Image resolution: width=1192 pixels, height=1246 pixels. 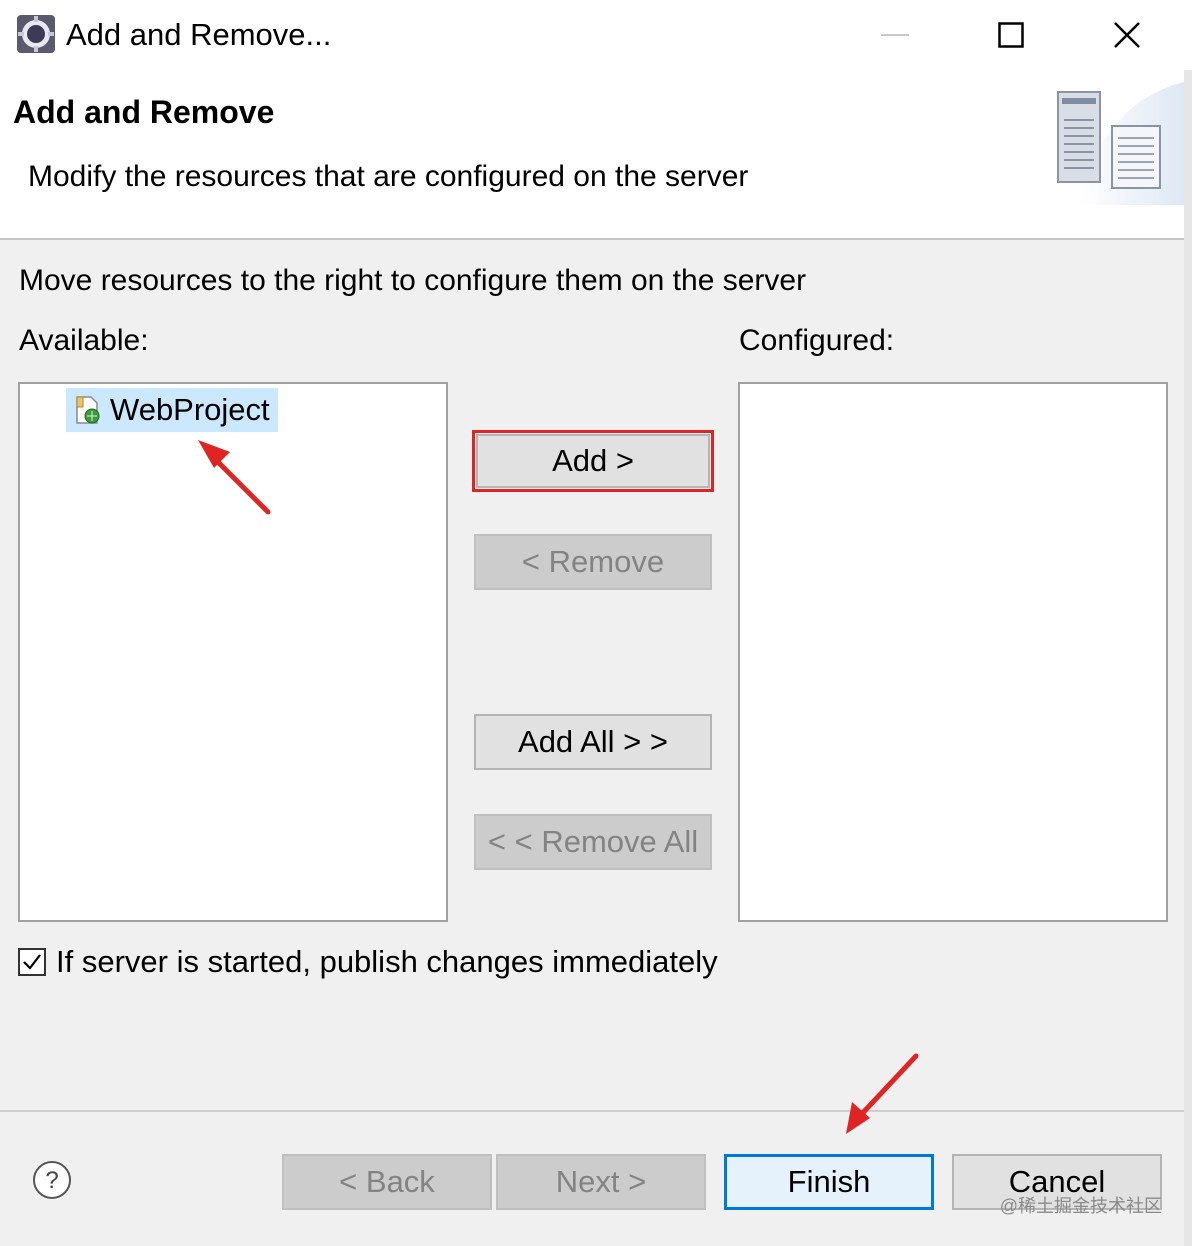 I want to click on window-edge, so click(x=1188, y=658).